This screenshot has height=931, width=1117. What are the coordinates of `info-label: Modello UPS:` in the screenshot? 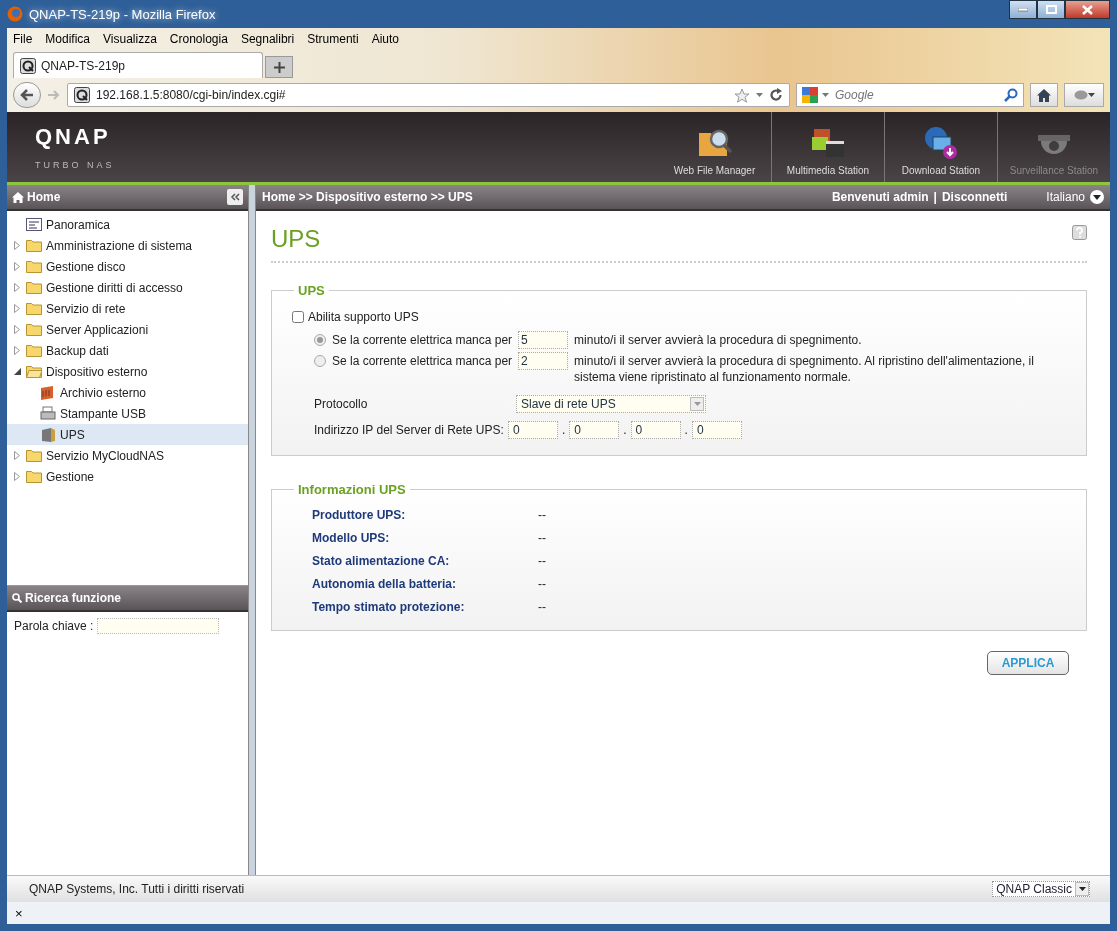 It's located at (351, 537).